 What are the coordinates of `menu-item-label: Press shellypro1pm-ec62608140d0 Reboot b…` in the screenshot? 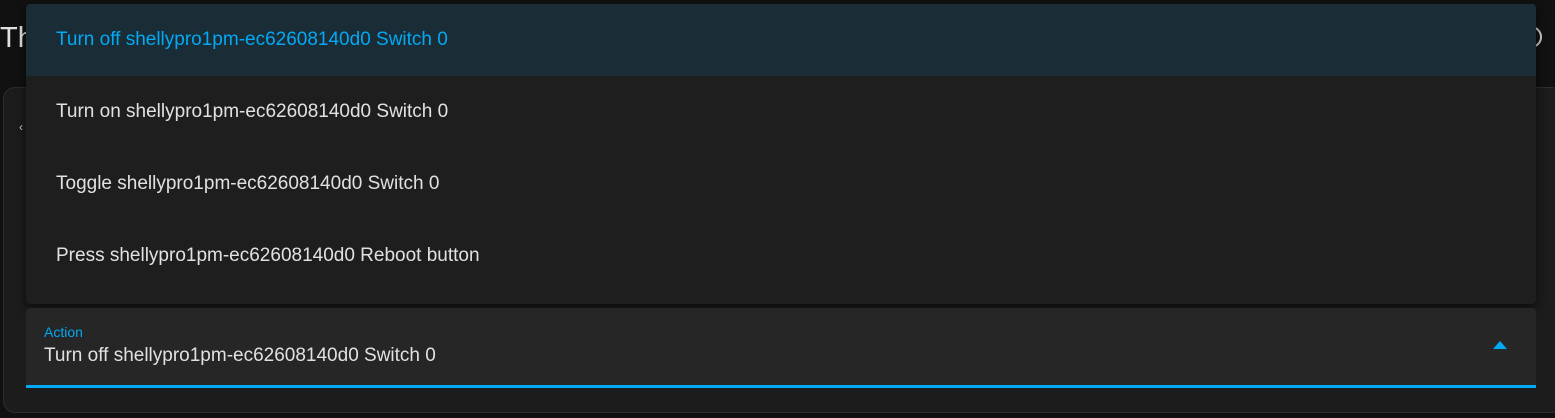 It's located at (268, 255).